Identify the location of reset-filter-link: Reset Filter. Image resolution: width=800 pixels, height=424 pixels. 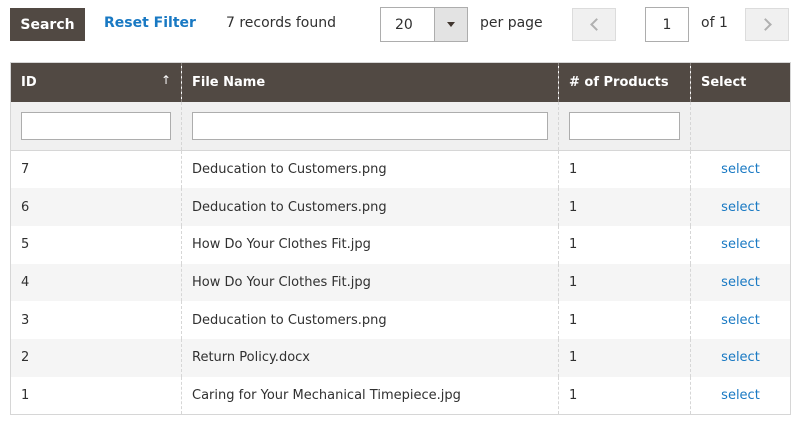
(150, 23).